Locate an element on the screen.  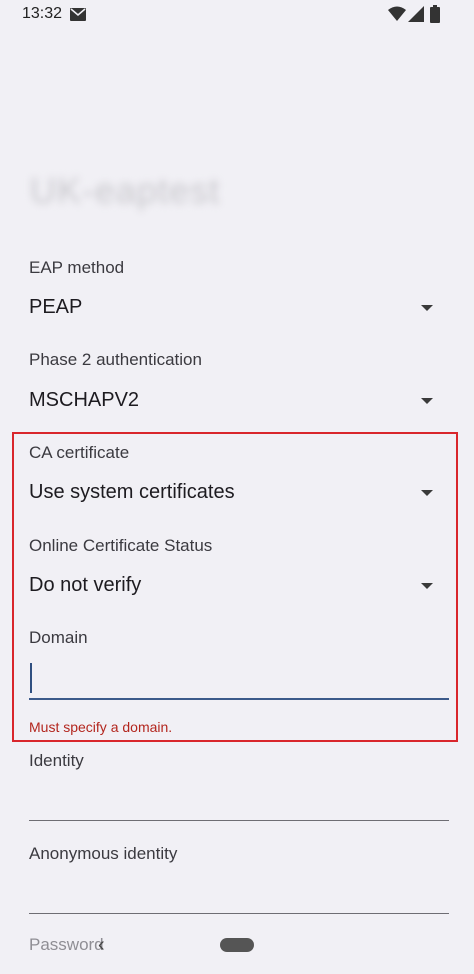
wifi-icon is located at coordinates (397, 16).